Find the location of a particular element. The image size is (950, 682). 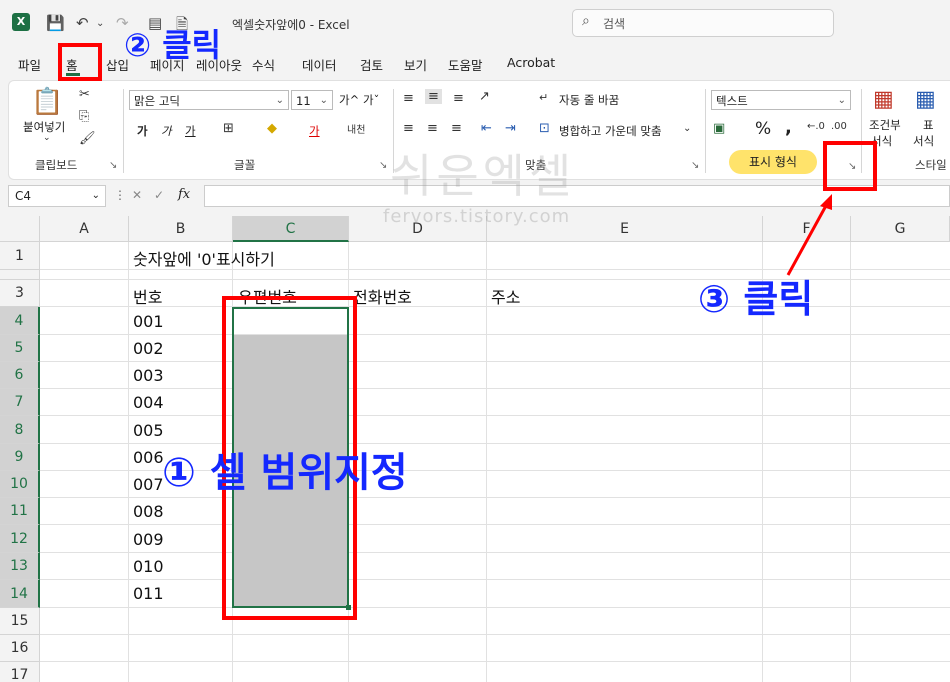

row-header: 17 is located at coordinates (20, 672).